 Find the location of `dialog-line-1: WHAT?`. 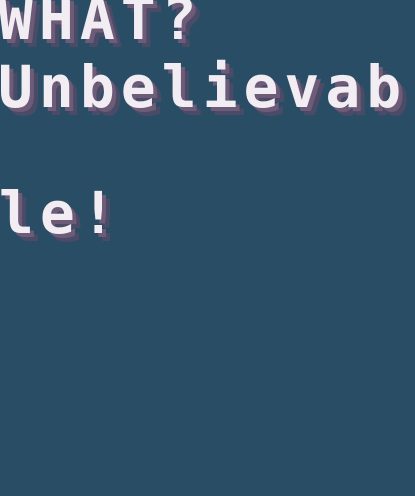

dialog-line-1: WHAT? is located at coordinates (101, 26).